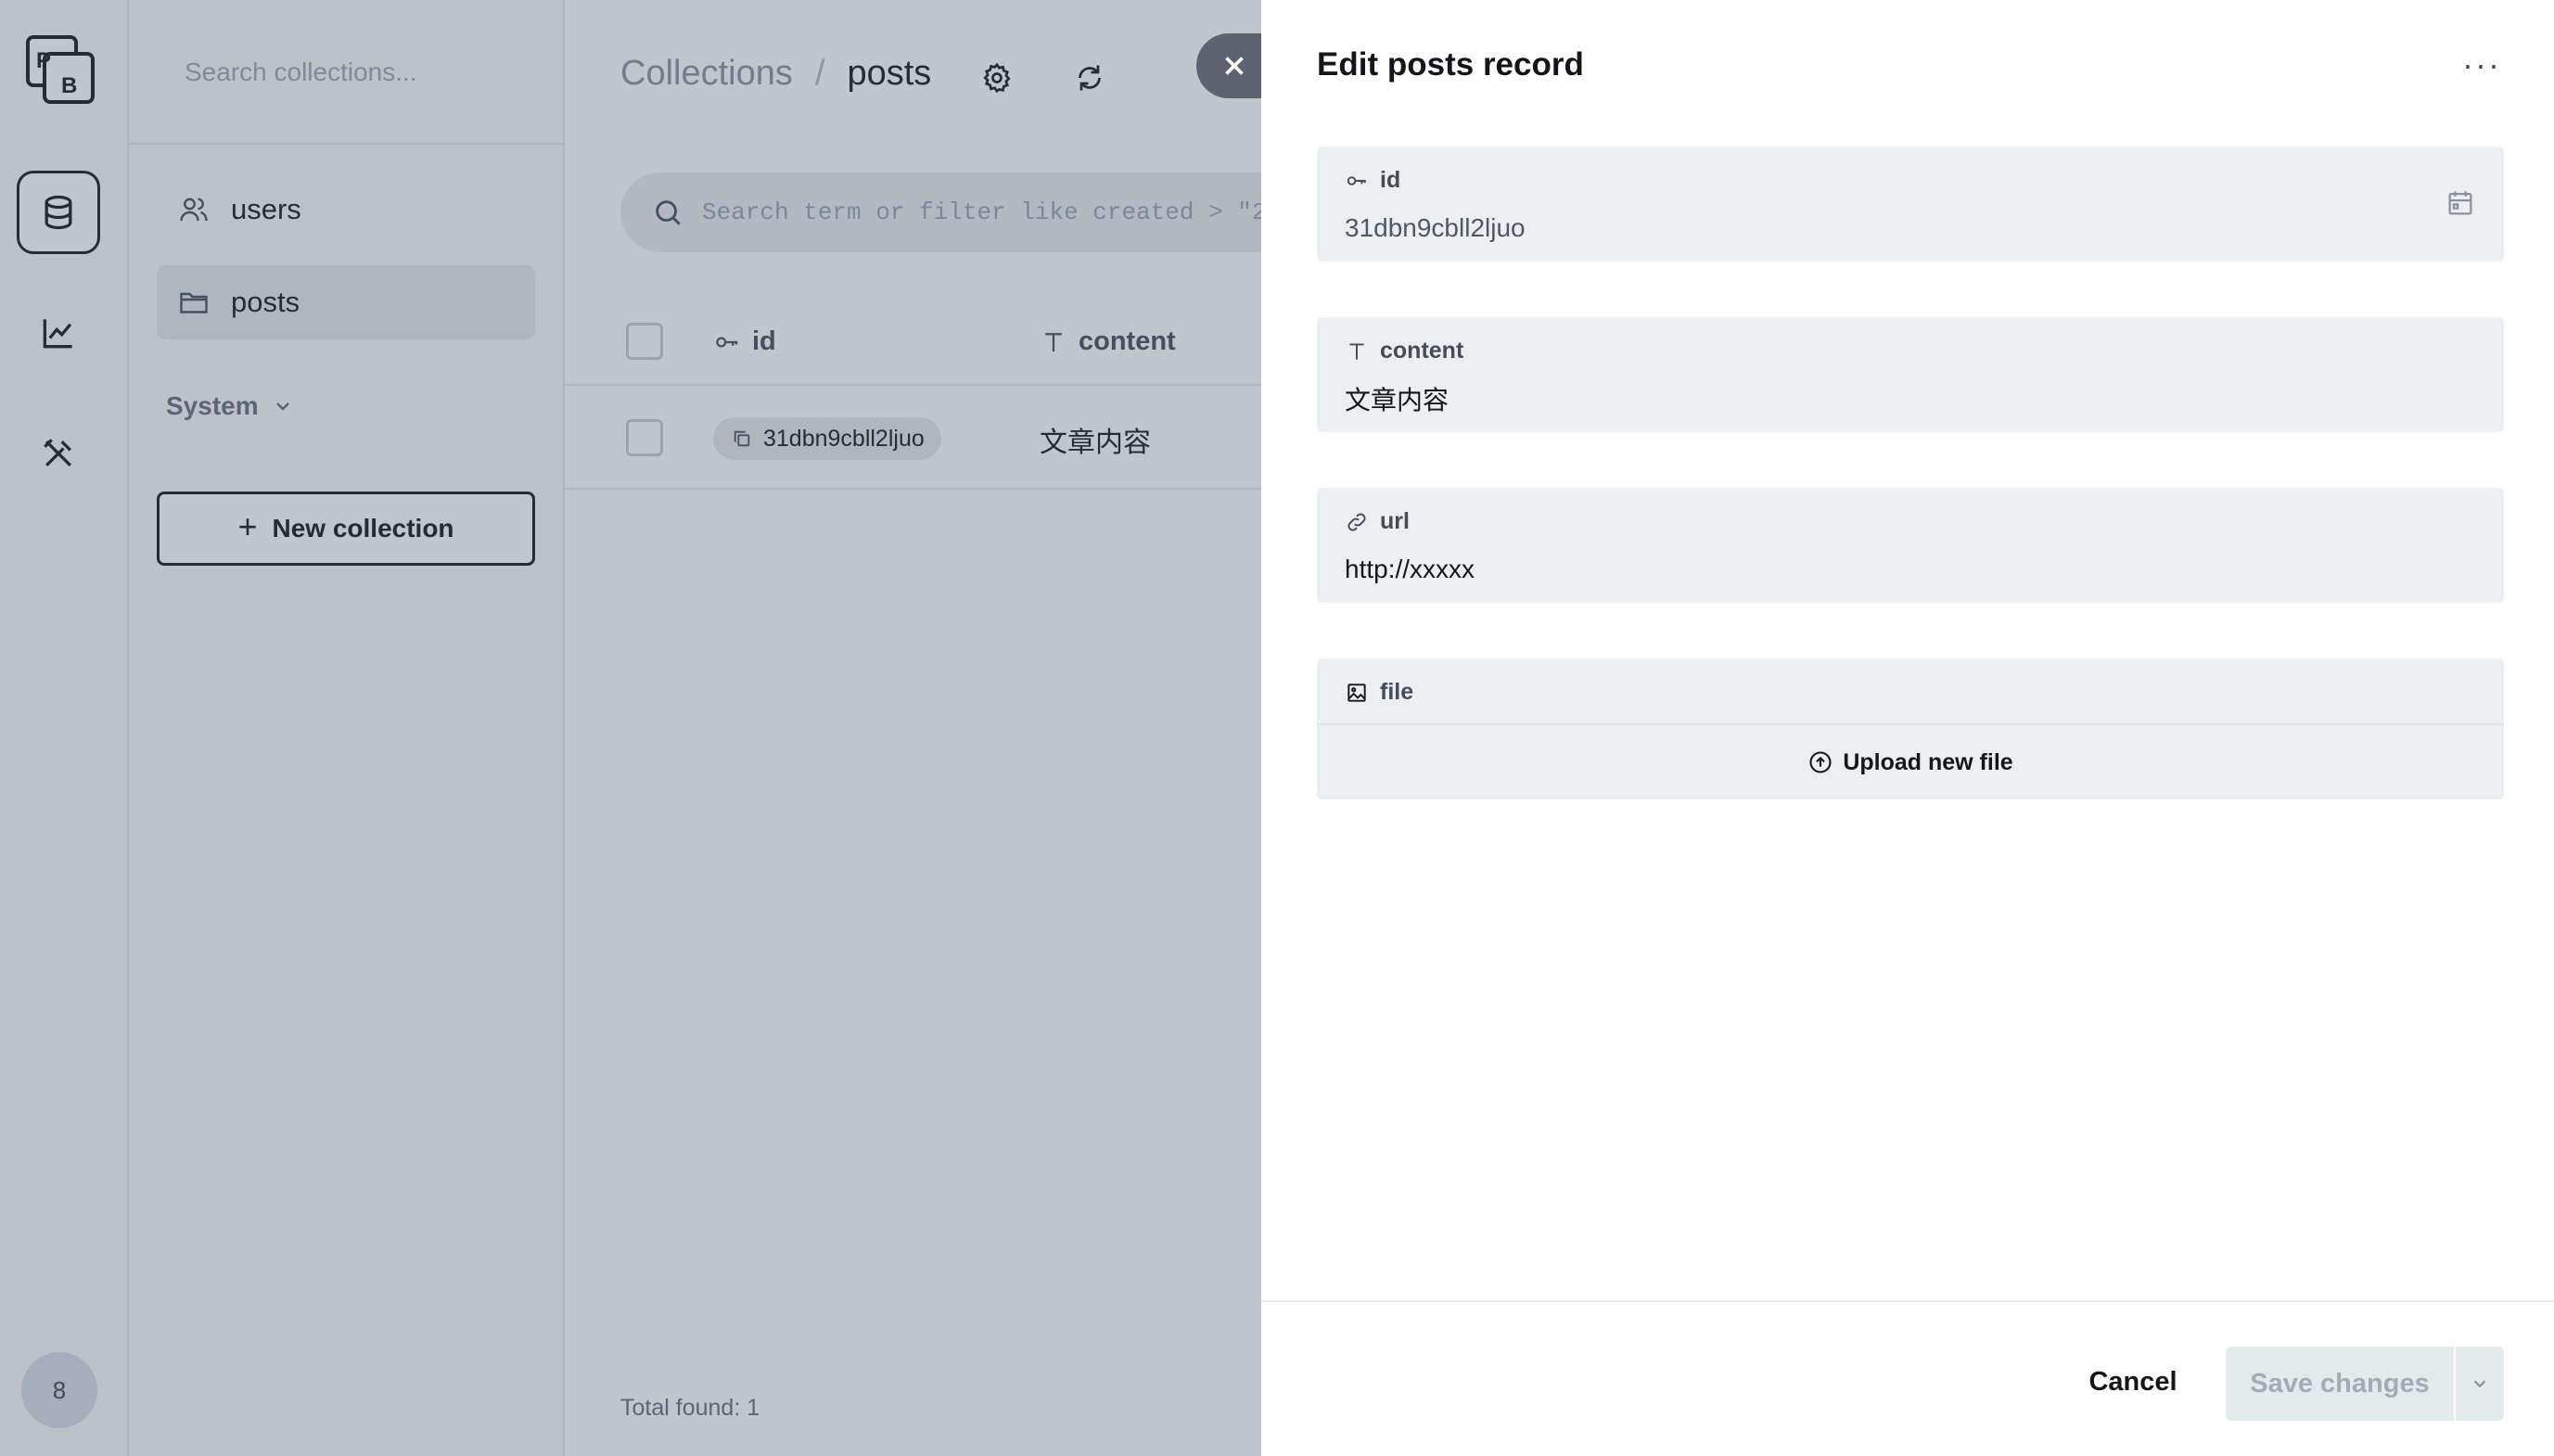 The width and height of the screenshot is (2554, 1456). I want to click on id-field-label: id, so click(1372, 180).